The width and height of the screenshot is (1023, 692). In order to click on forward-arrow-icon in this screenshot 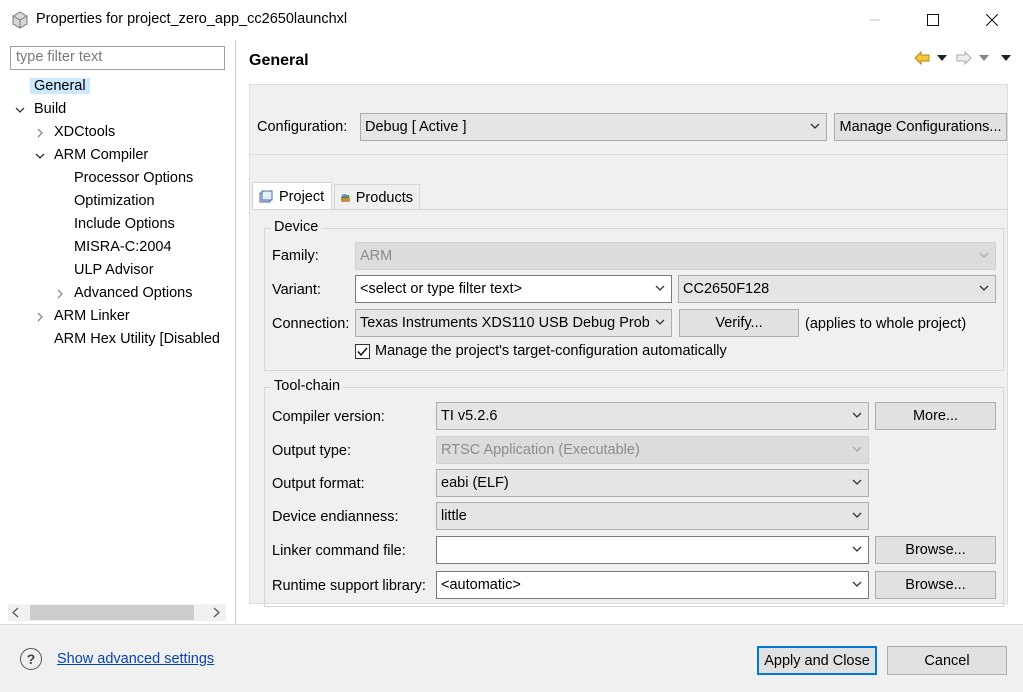, I will do `click(964, 58)`.